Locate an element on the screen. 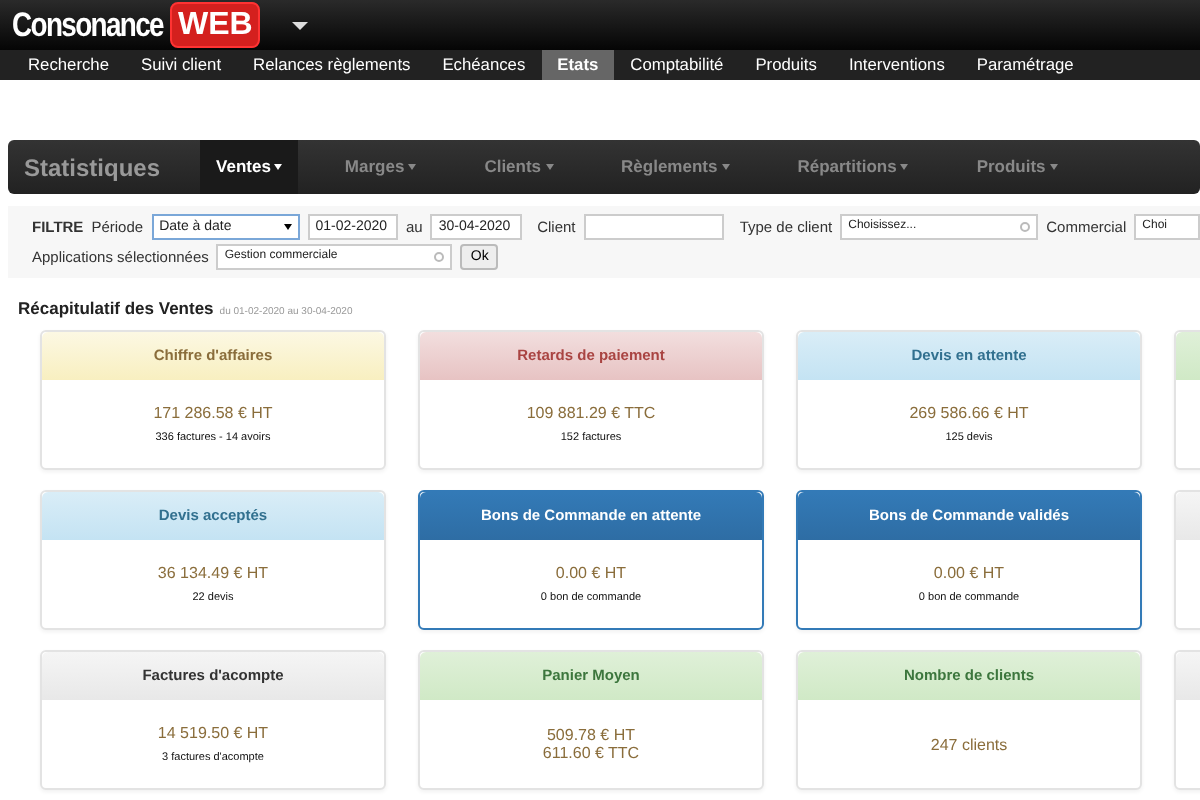 The width and height of the screenshot is (1200, 800). stats-tab: Clients is located at coordinates (519, 167).